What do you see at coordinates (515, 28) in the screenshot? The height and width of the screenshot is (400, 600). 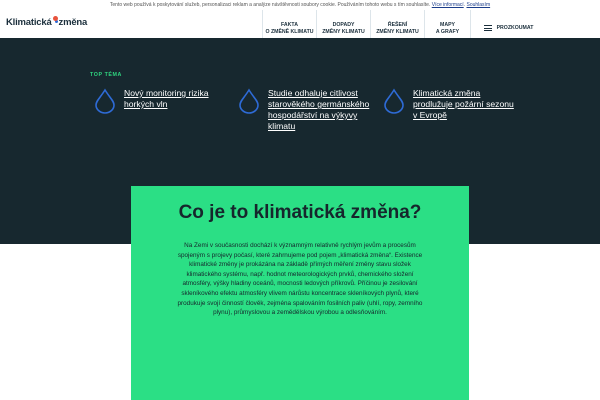 I see `explore-label: PROZKOUMAT` at bounding box center [515, 28].